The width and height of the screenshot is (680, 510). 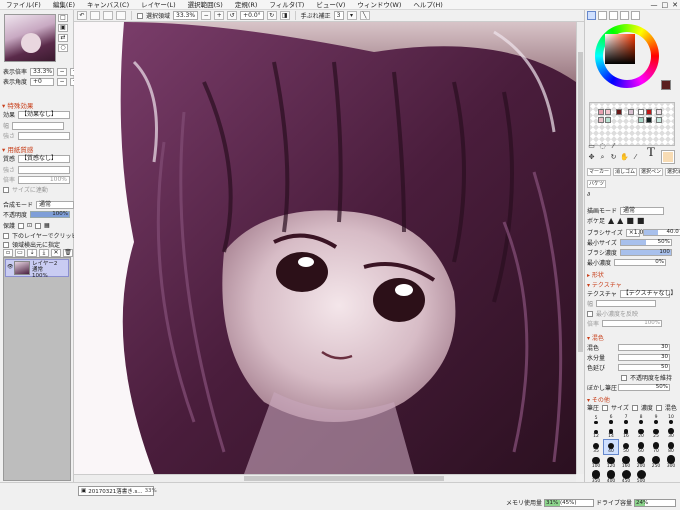 What do you see at coordinates (651, 172) in the screenshot?
I see `tool-tab-select-pen: 選択ペン` at bounding box center [651, 172].